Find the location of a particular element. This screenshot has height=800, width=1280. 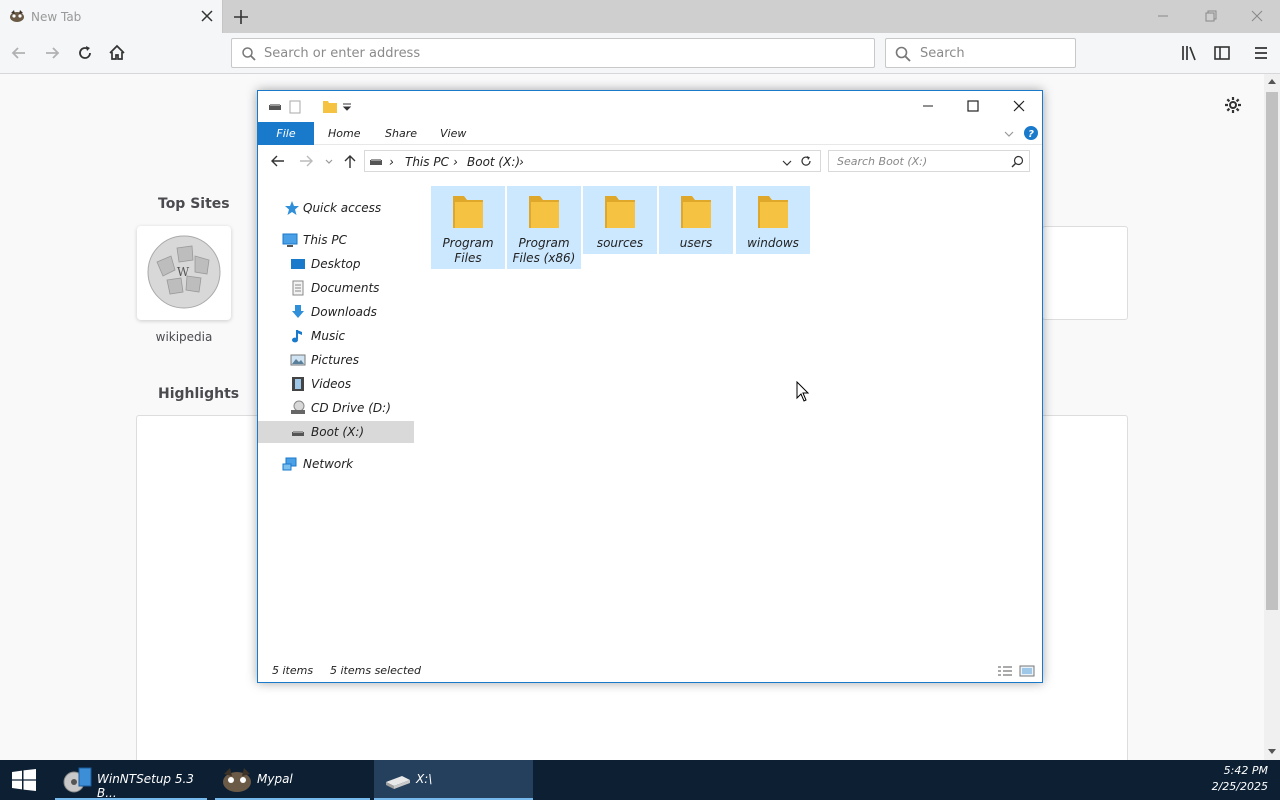

start-button is located at coordinates (24, 780).